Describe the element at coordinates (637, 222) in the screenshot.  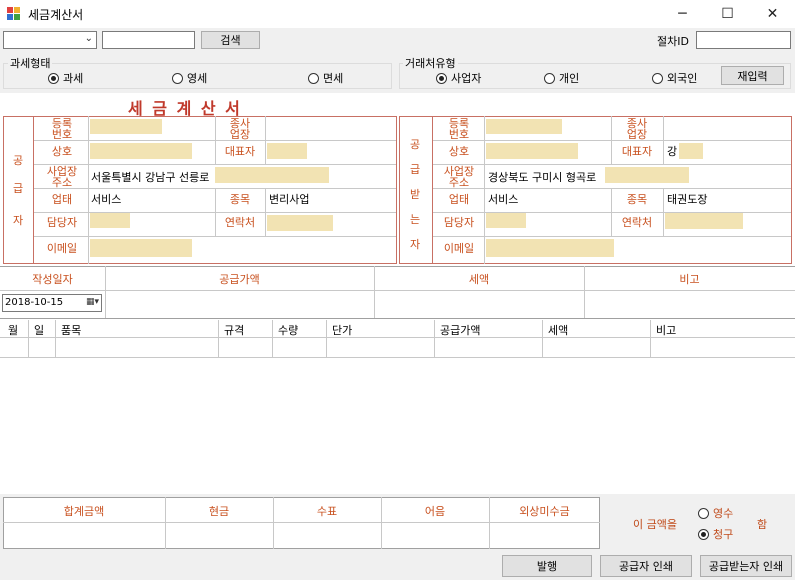
I see `receiver-contact-label: 연락처` at that location.